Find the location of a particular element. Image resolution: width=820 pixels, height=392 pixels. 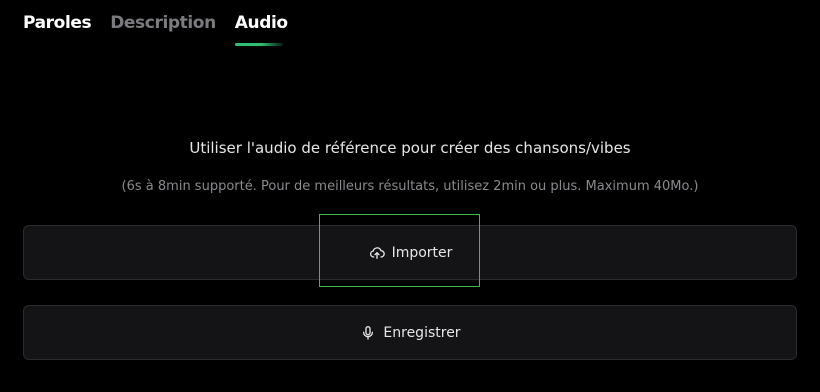

import-button: Importer is located at coordinates (410, 252).